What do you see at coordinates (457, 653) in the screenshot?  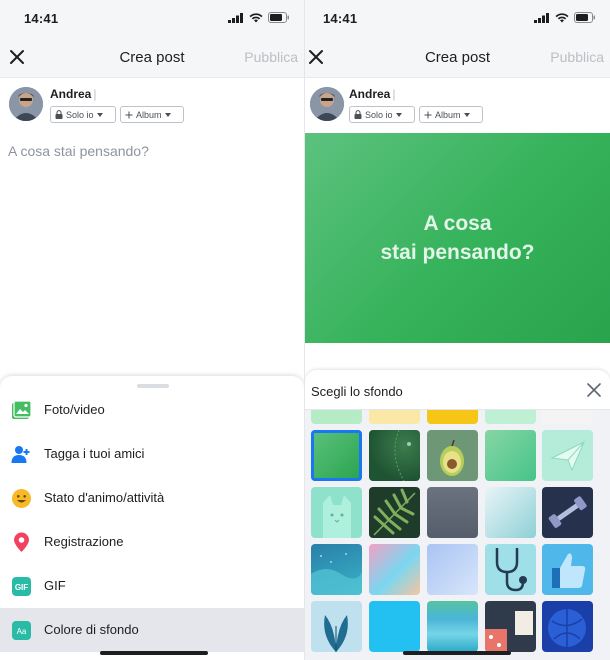 I see `home-indicator` at bounding box center [457, 653].